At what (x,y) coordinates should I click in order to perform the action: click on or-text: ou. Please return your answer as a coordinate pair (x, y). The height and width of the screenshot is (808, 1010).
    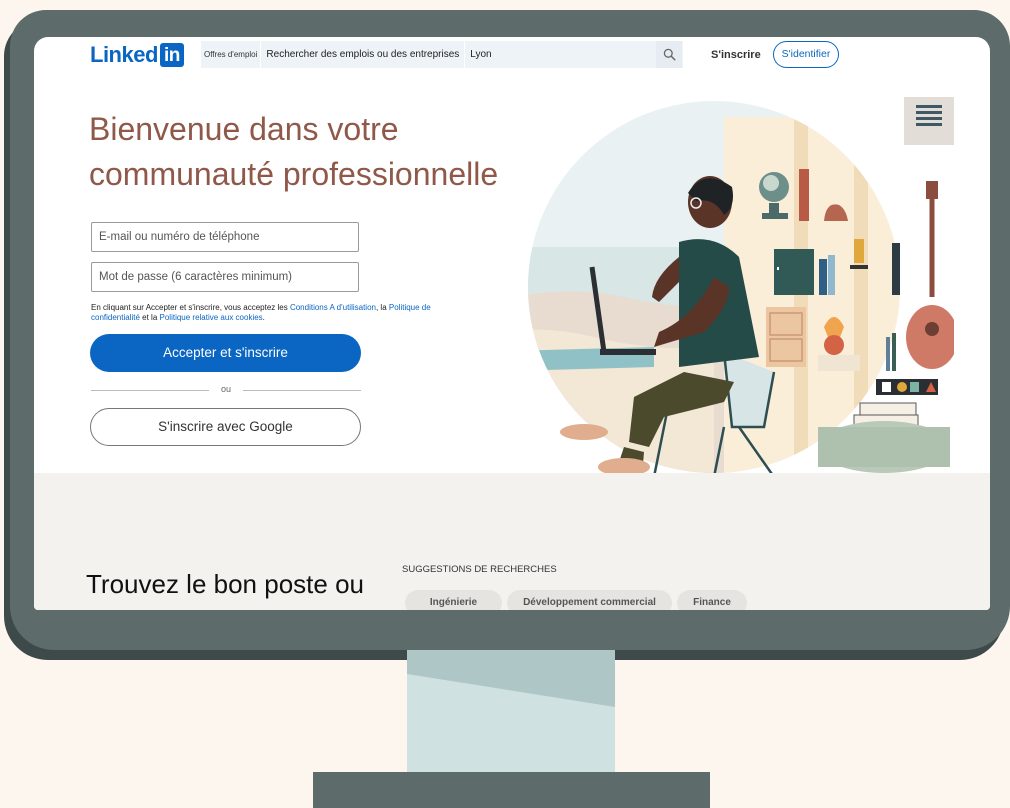
    Looking at the image, I should click on (225, 389).